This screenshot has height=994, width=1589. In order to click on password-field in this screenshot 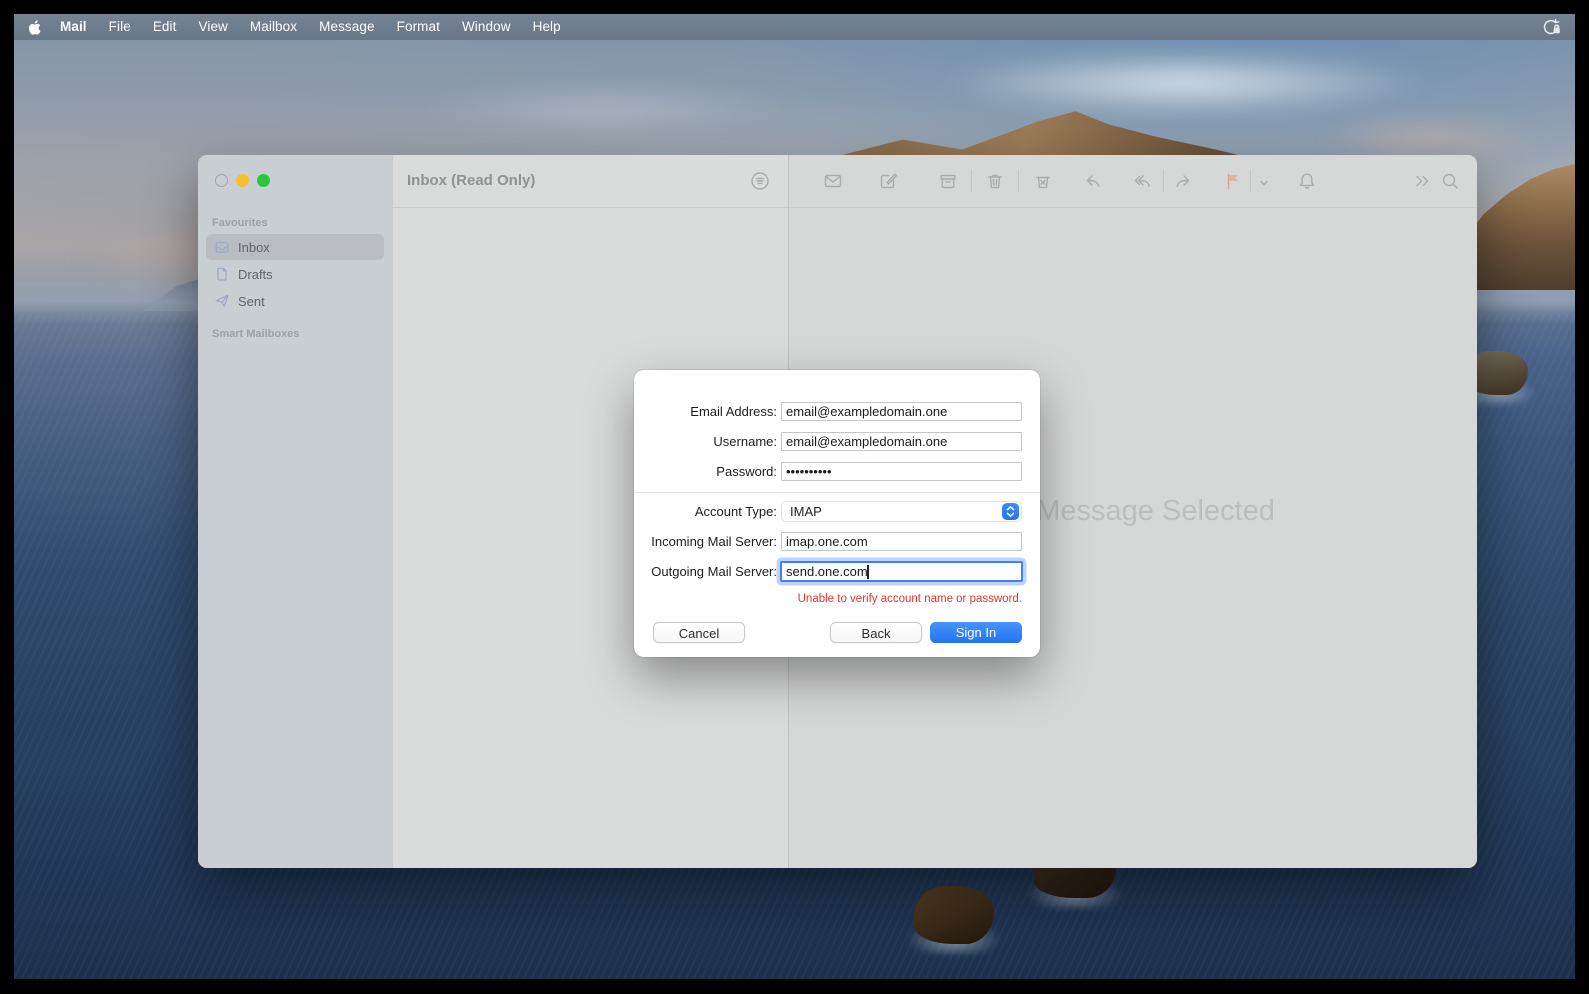, I will do `click(901, 471)`.